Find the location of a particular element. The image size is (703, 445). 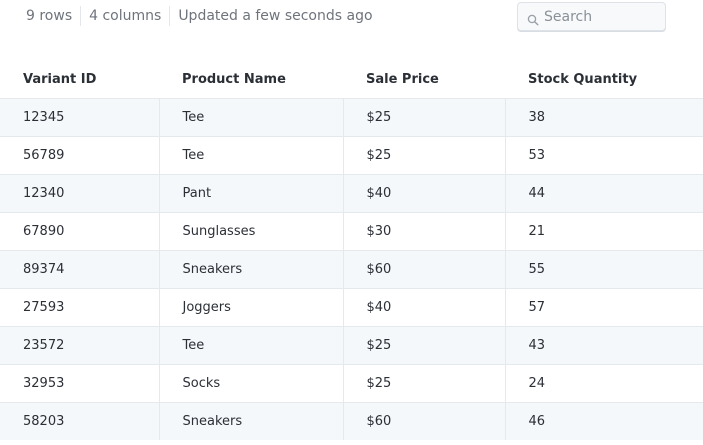

cell-stock-quantity: 44 is located at coordinates (603, 193).